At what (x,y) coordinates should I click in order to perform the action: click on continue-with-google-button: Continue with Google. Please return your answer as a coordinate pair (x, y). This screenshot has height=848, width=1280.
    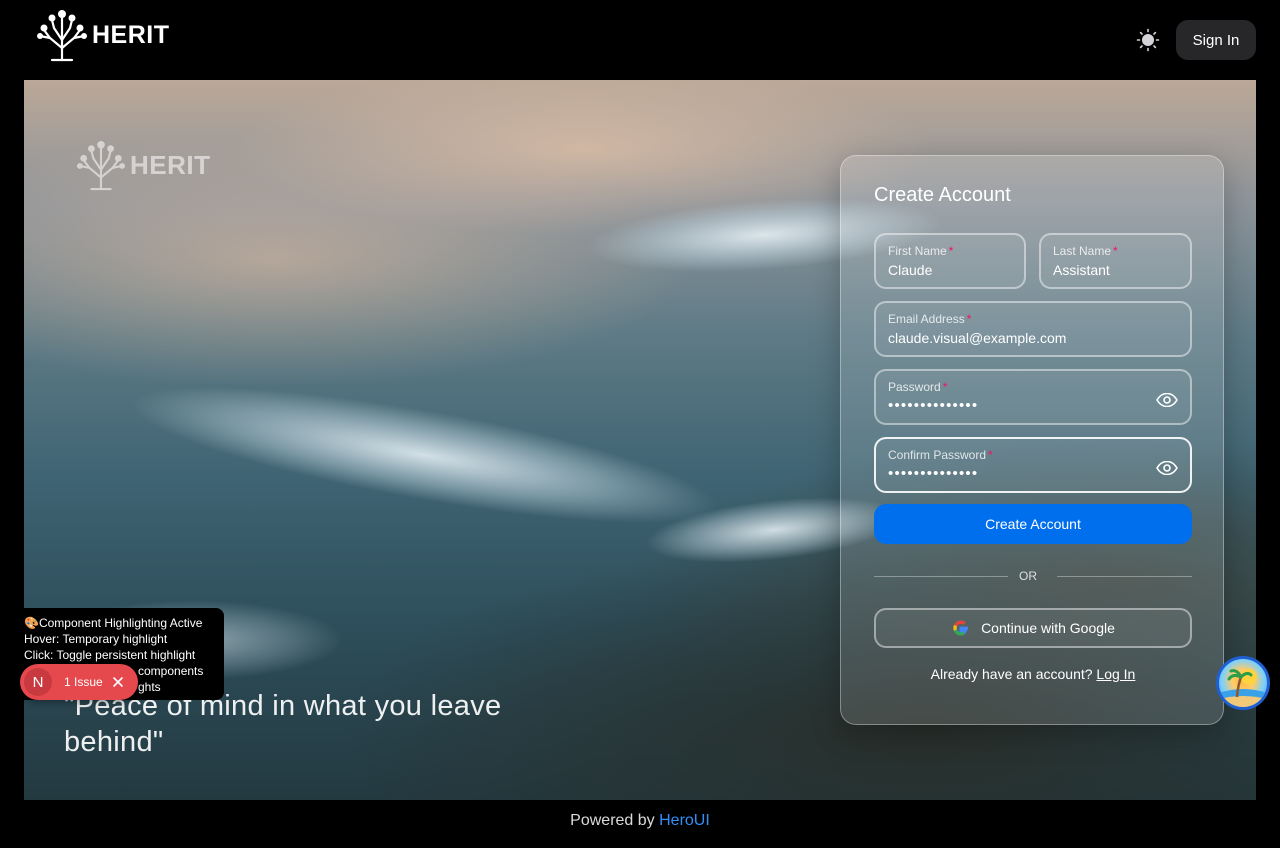
    Looking at the image, I should click on (1033, 628).